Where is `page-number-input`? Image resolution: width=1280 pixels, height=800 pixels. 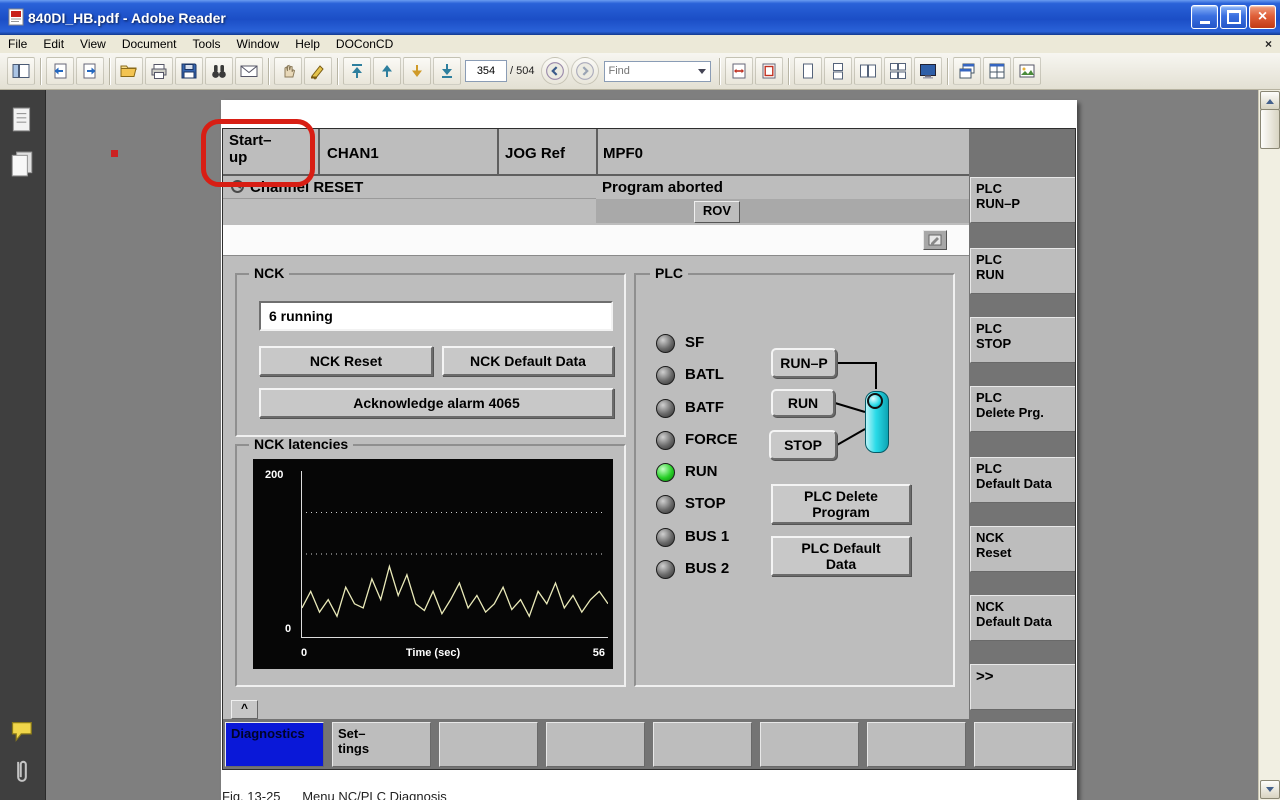
page-number-input is located at coordinates (486, 71).